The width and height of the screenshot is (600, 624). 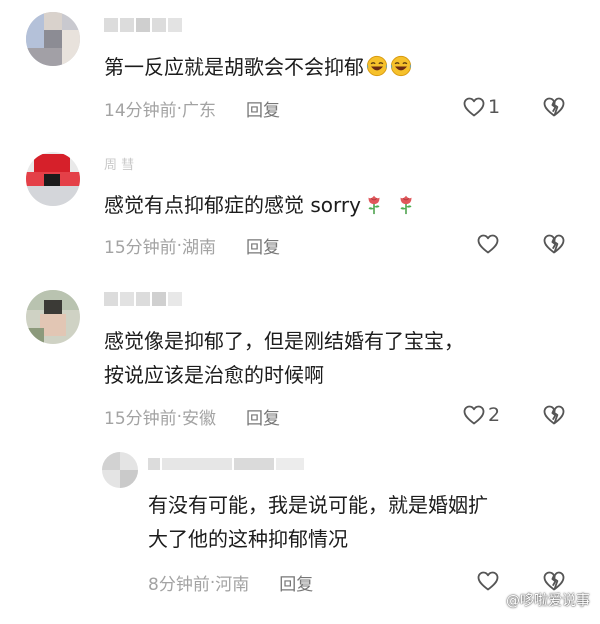 I want to click on comment-text: 有没有可能，我是说可能，就是婚姻扩 大了他的这种抑郁情况, so click(x=318, y=522).